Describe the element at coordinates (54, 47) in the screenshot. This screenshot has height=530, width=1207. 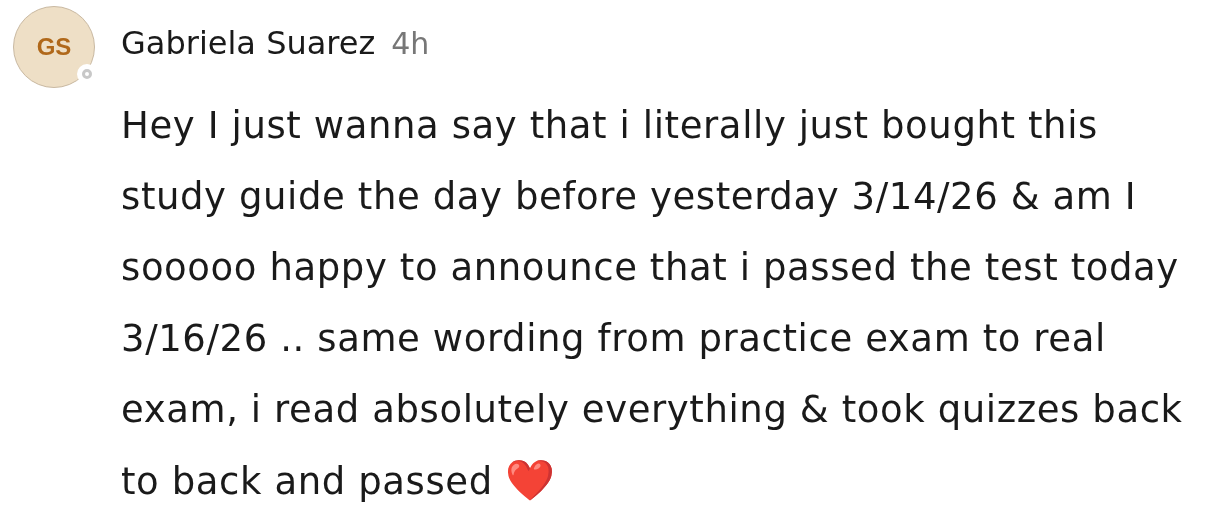
I see `avatar: GS` at that location.